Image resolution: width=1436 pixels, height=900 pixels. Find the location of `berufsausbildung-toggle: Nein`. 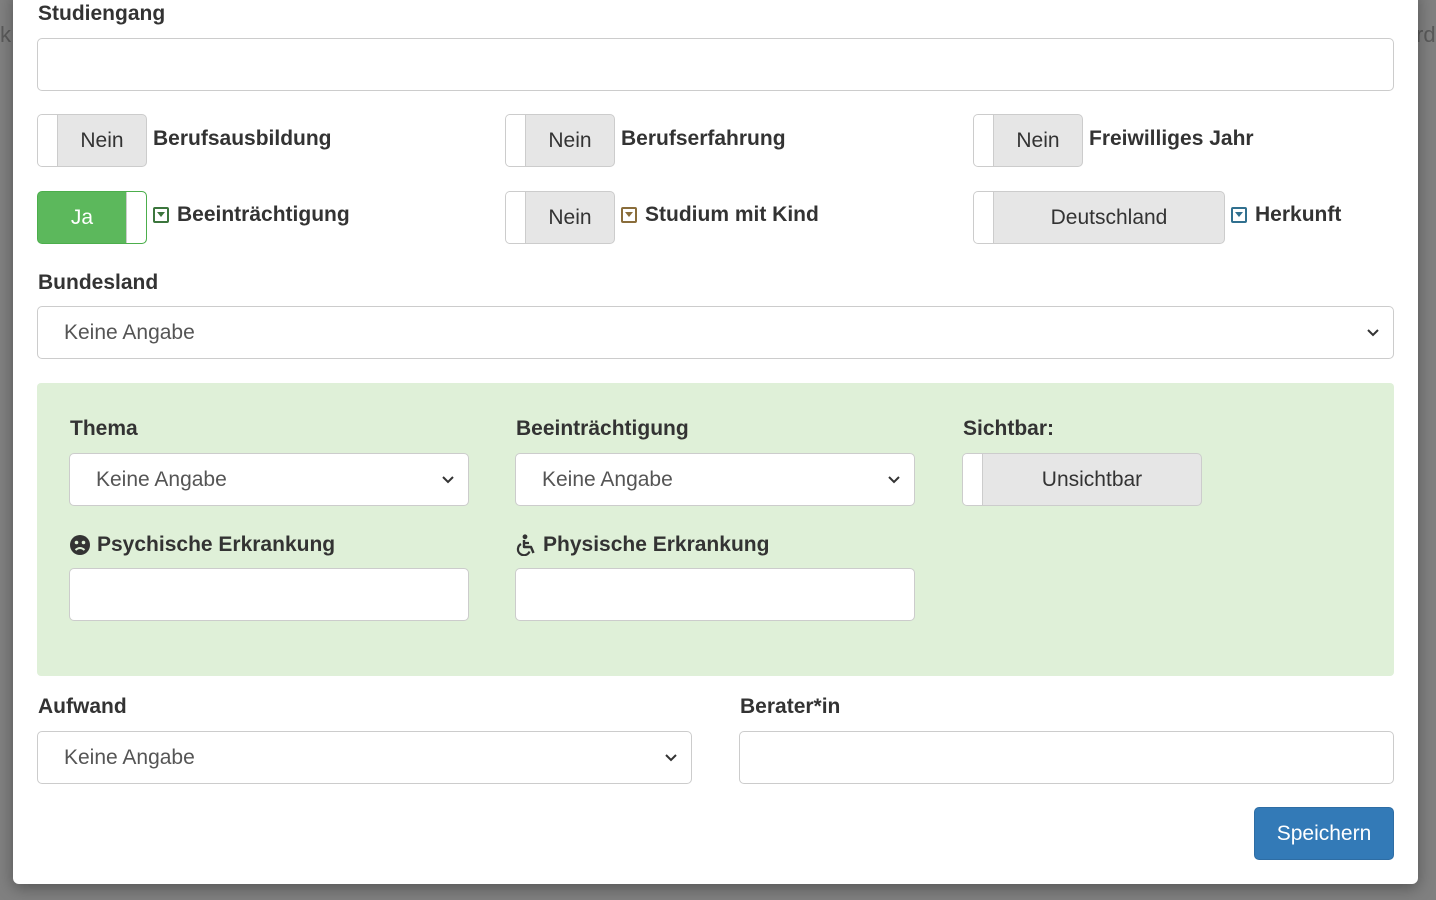

berufsausbildung-toggle: Nein is located at coordinates (92, 140).